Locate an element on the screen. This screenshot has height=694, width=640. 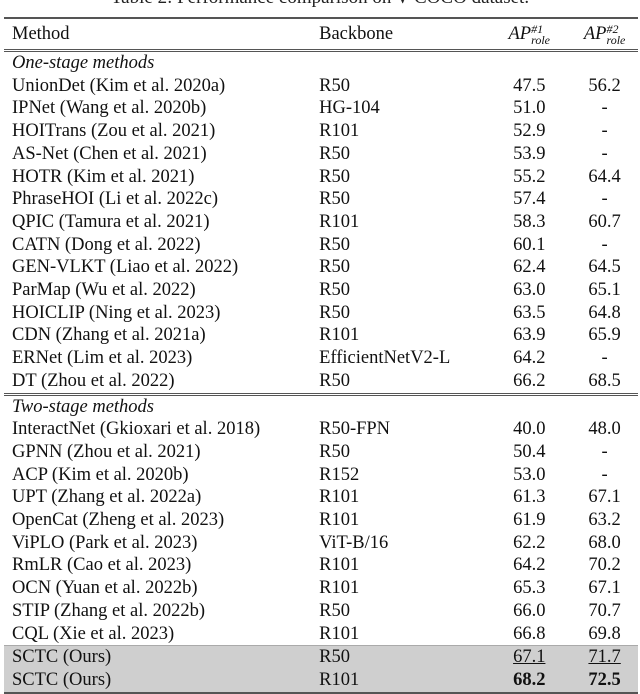
ap-role-2-cell: 63.2 is located at coordinates (604, 520).